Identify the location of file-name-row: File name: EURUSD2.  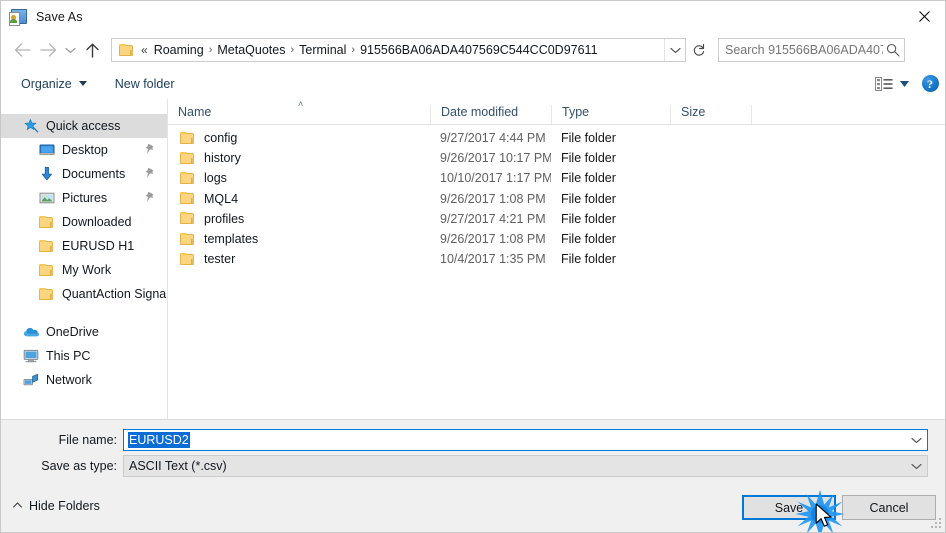
(473, 440).